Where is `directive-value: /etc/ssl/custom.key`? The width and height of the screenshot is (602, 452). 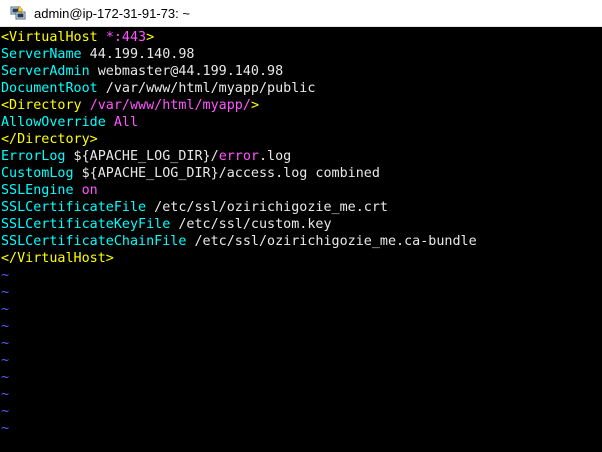
directive-value: /etc/ssl/custom.key is located at coordinates (251, 224).